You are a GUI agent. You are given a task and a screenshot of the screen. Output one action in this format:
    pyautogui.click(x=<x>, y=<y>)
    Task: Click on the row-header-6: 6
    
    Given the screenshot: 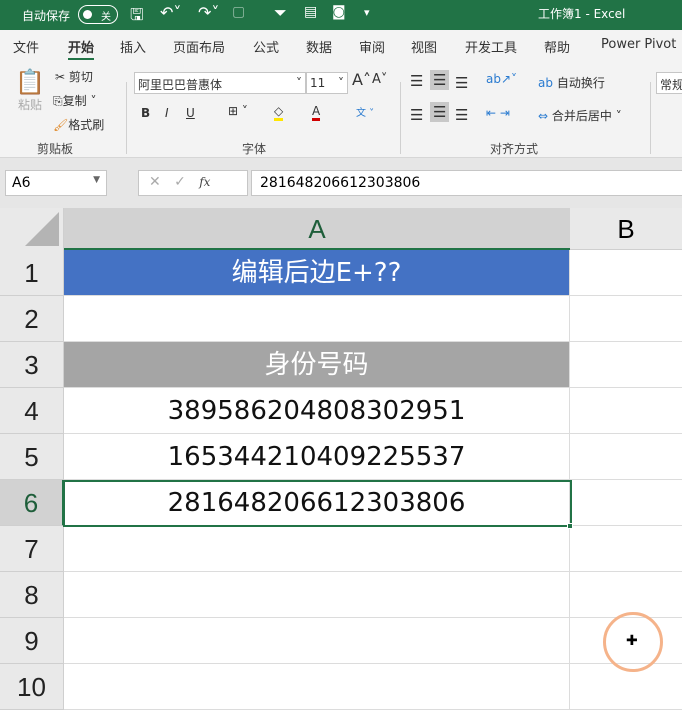 What is the action you would take?
    pyautogui.click(x=32, y=503)
    